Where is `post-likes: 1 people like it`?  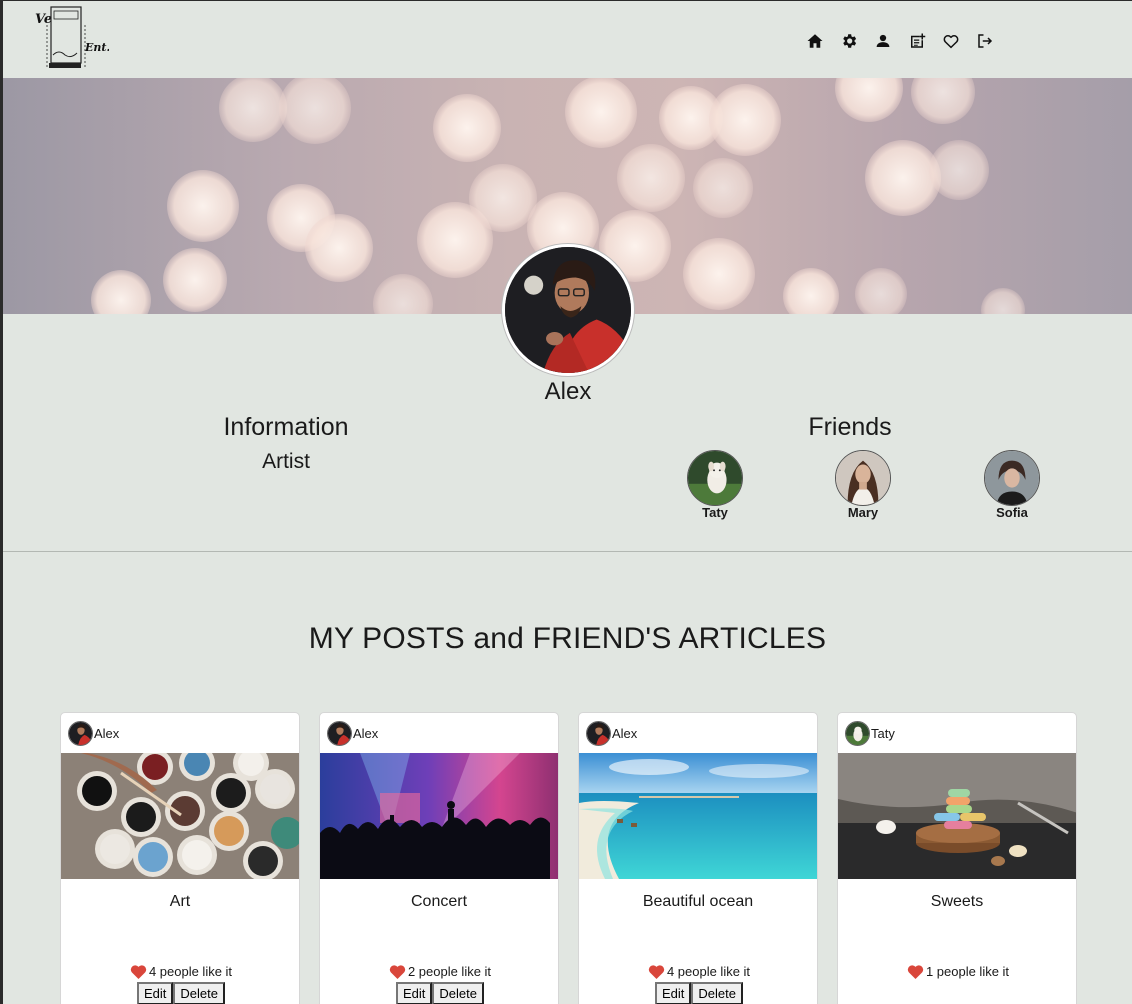
post-likes: 1 people like it is located at coordinates (957, 971).